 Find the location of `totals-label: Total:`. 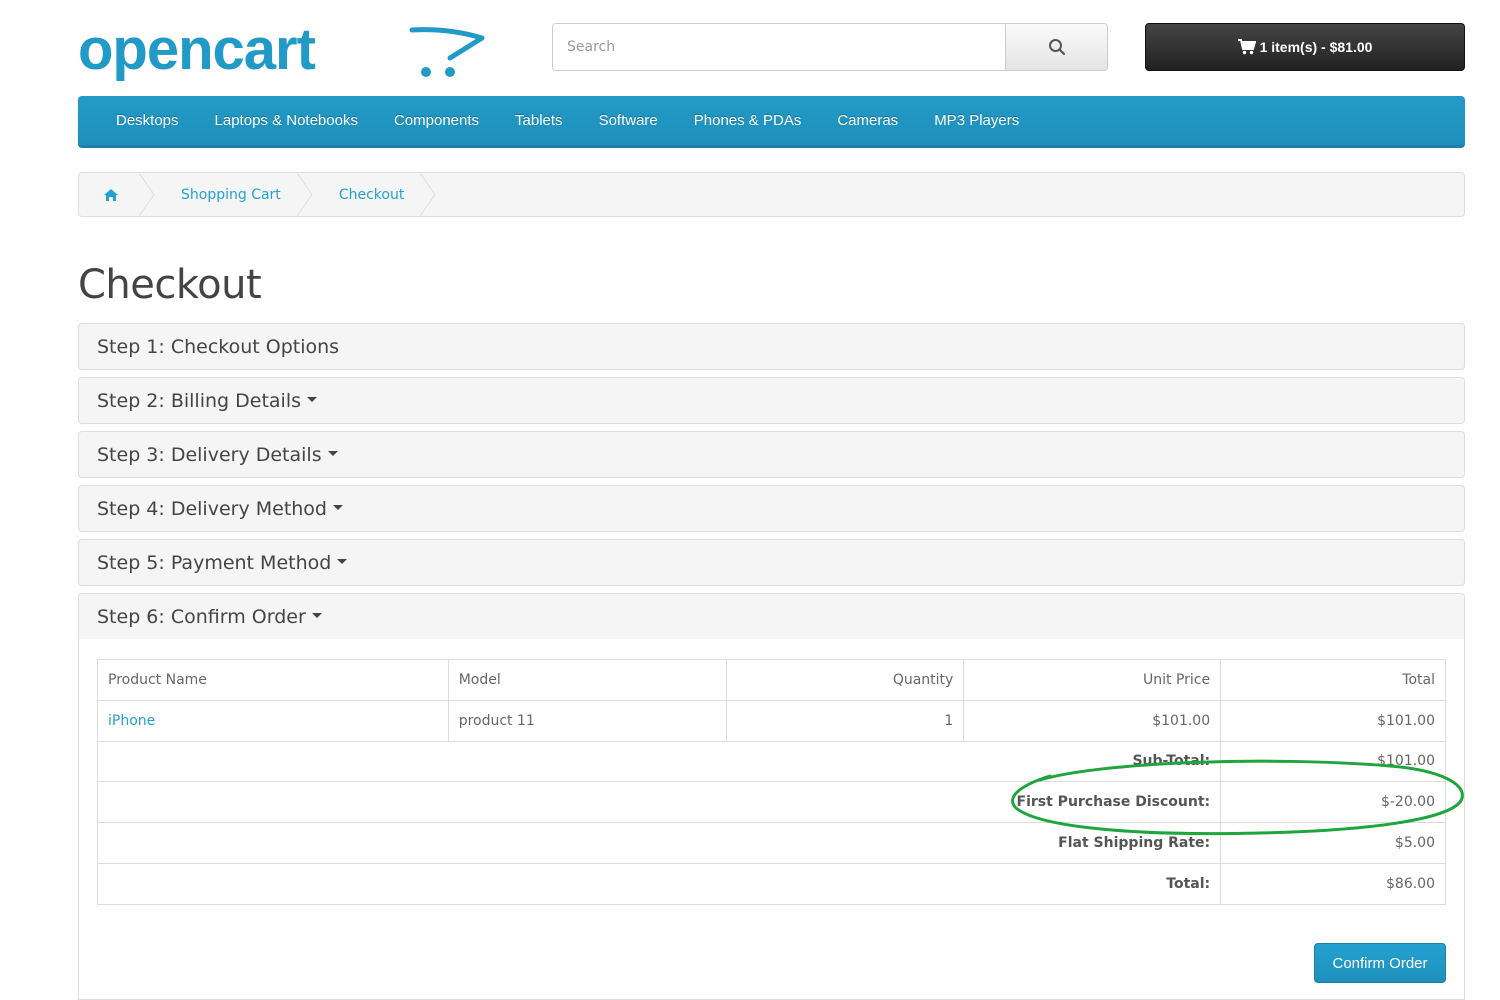

totals-label: Total: is located at coordinates (659, 883).